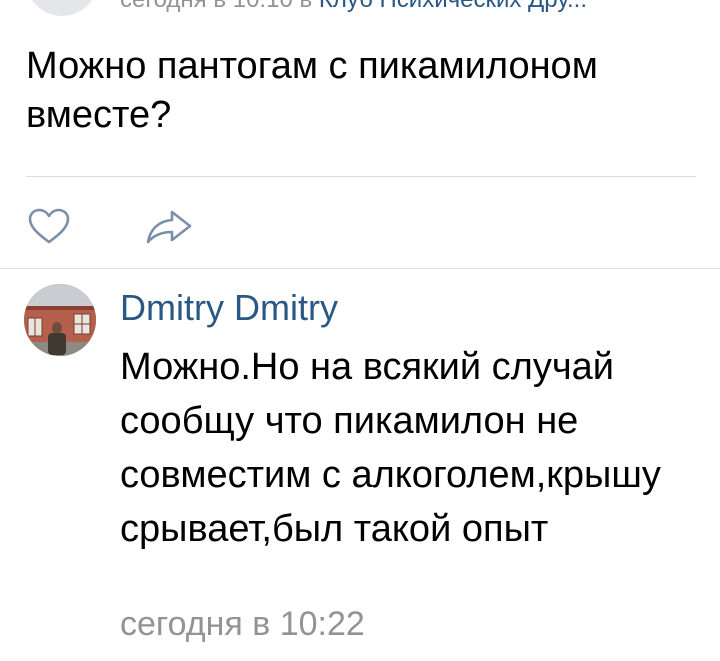 The height and width of the screenshot is (661, 720). I want to click on post-meta-time: сегодня в 10:10 в, so click(219, 6).